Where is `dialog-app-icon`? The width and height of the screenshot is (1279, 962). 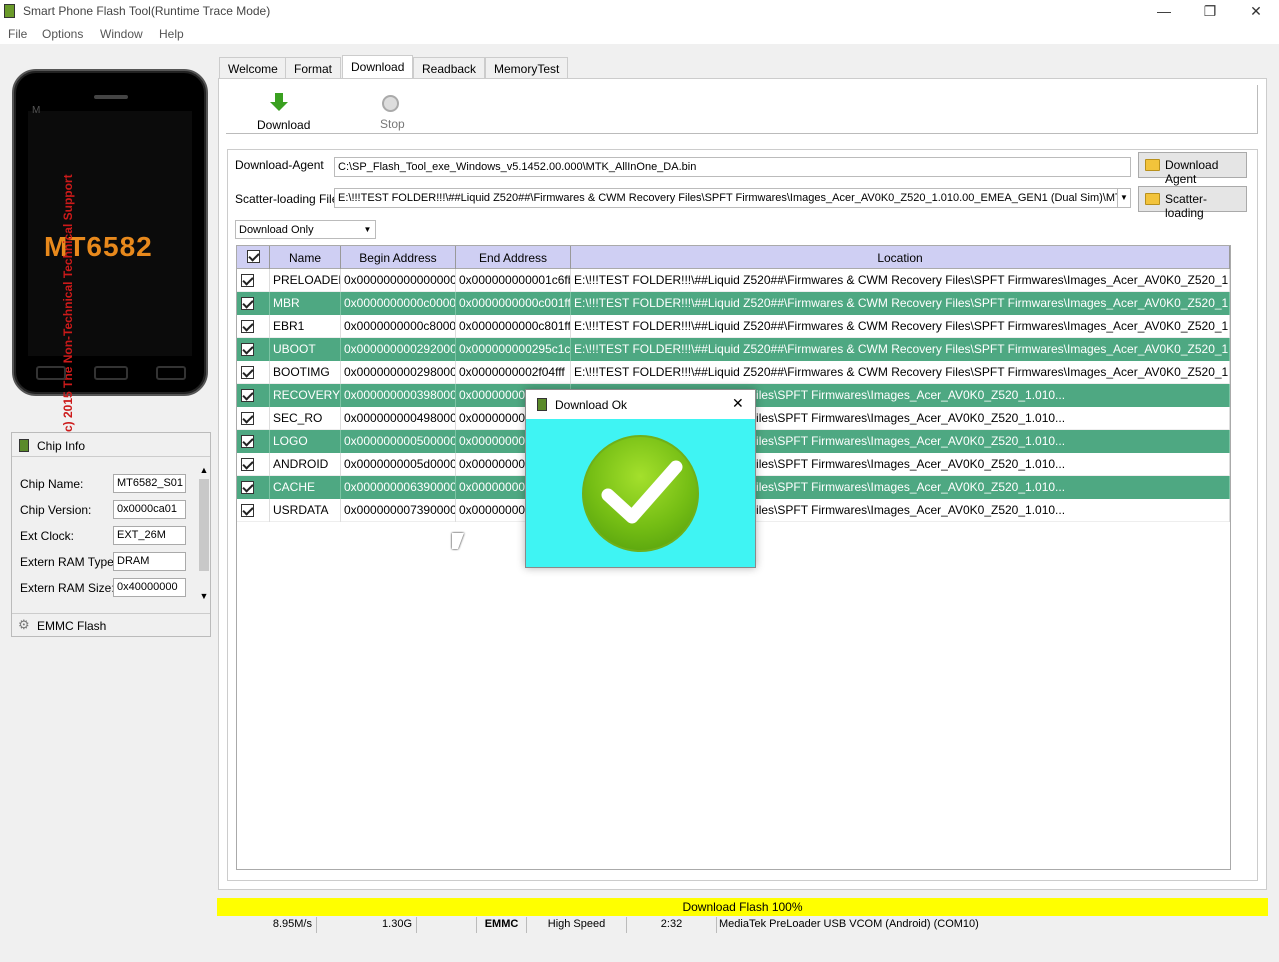 dialog-app-icon is located at coordinates (542, 404).